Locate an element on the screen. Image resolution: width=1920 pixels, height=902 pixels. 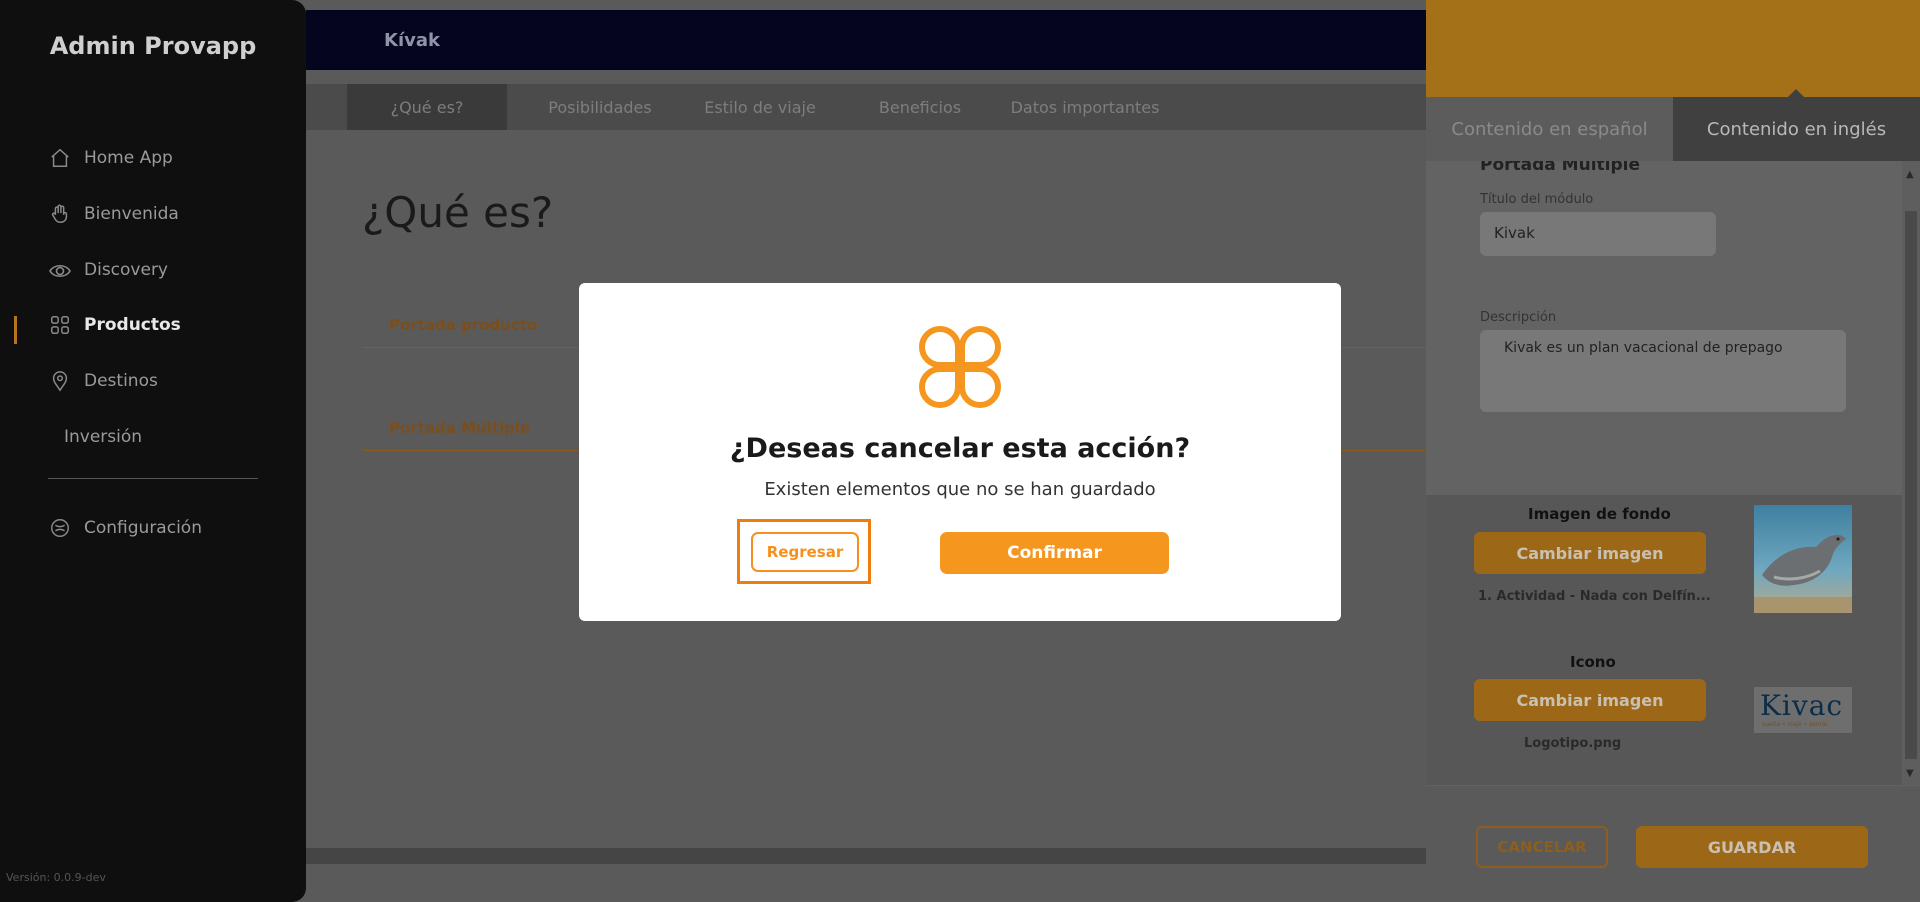
grid-icon is located at coordinates (60, 325).